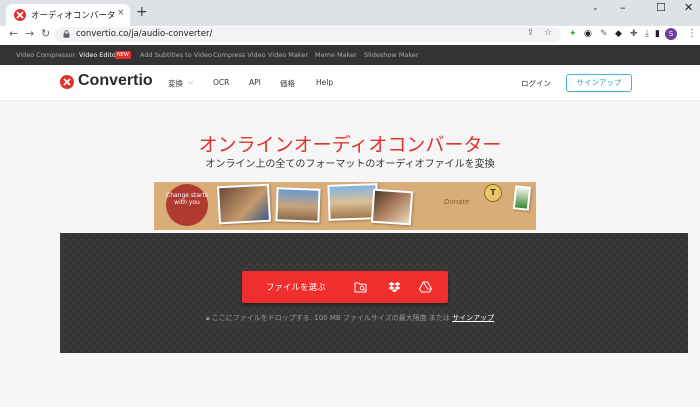 The image size is (700, 407). Describe the element at coordinates (634, 34) in the screenshot. I see `extensions-puzzle-icon: ✚` at that location.